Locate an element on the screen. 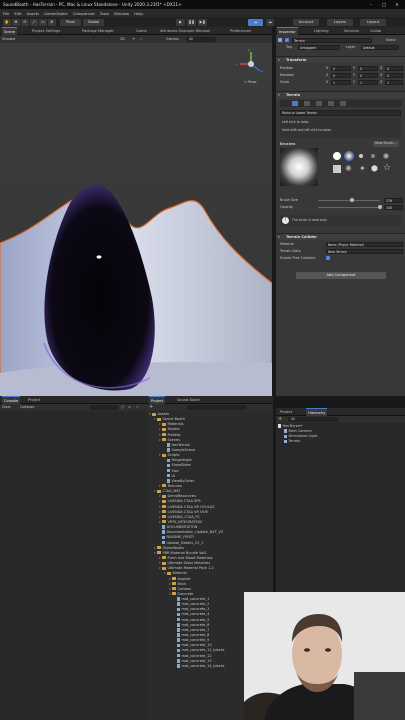 The height and width of the screenshot is (720, 405). scale-y-field: 1 is located at coordinates (368, 82).